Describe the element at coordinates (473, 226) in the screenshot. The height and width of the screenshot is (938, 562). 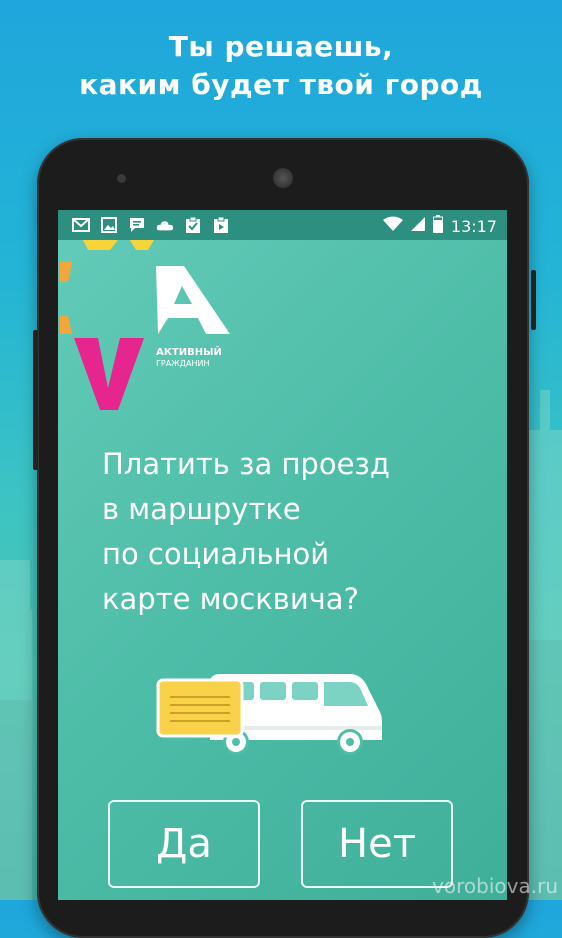
I see `status-time: 13:17` at that location.